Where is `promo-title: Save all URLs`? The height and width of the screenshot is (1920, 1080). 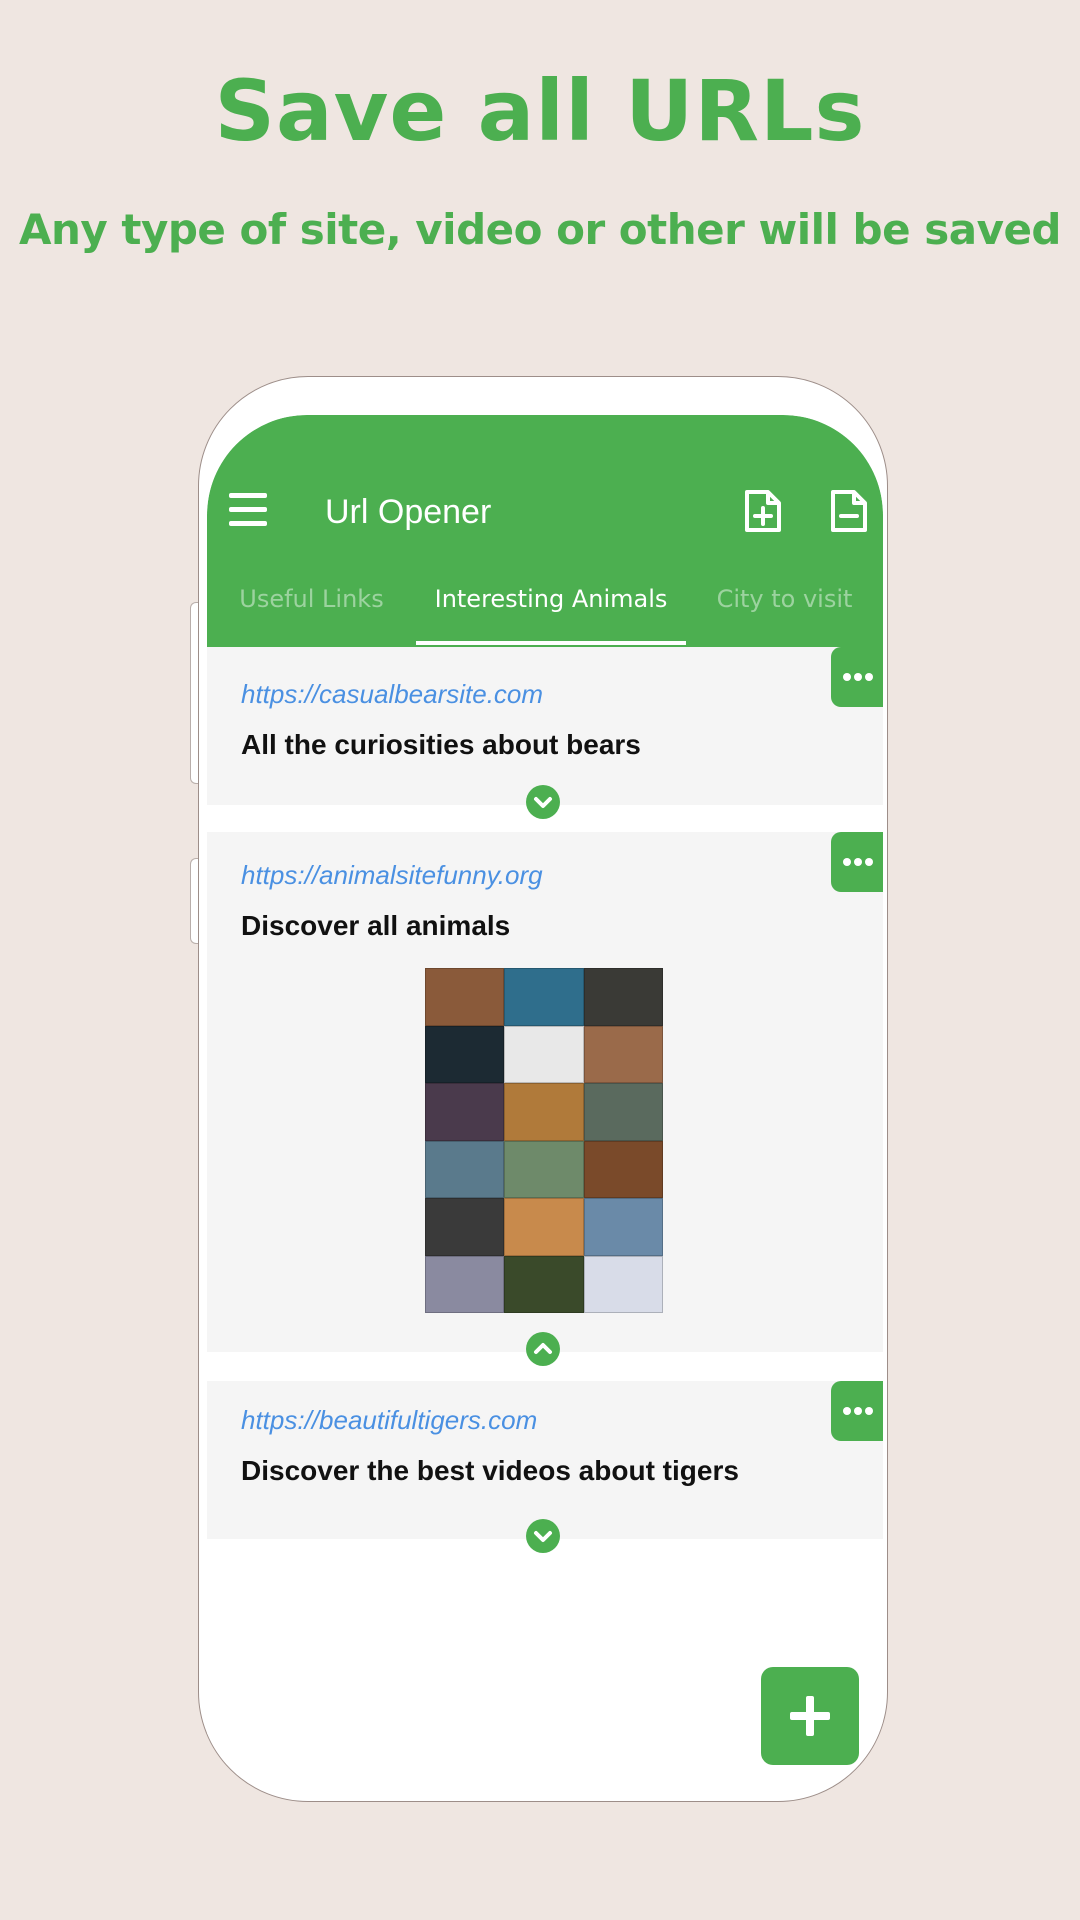 promo-title: Save all URLs is located at coordinates (540, 111).